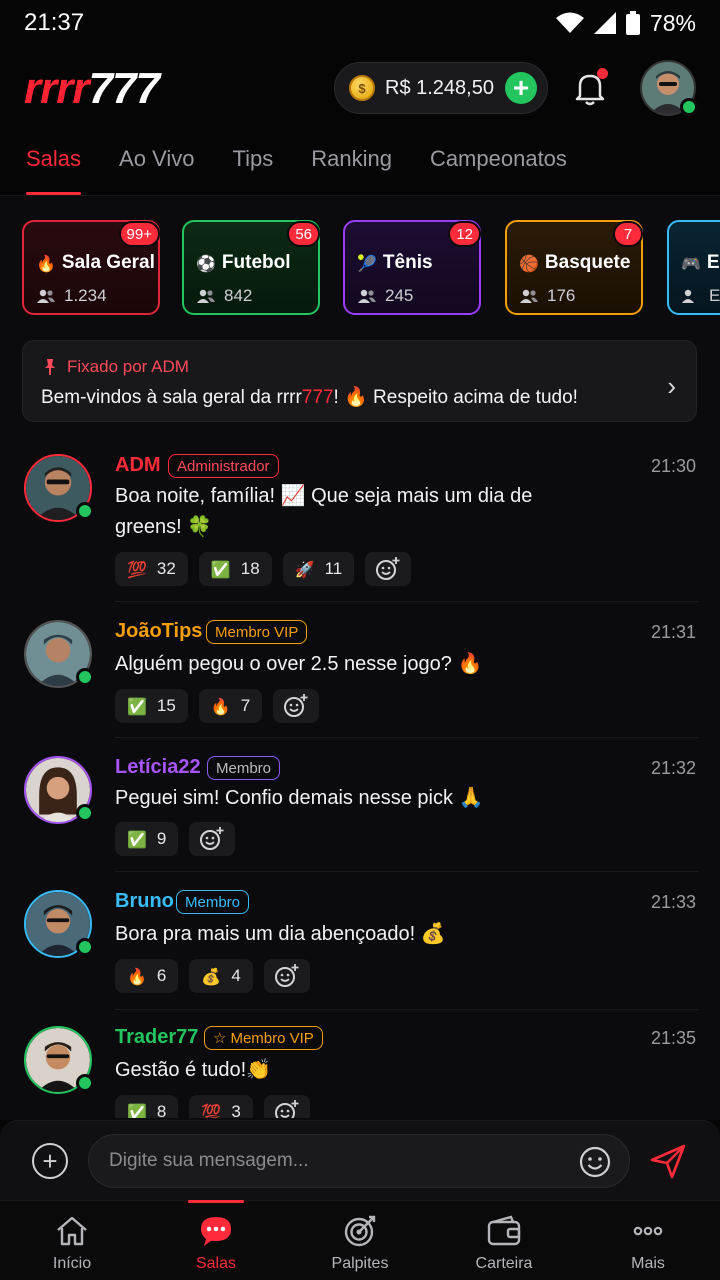  I want to click on room-card-sala-geral: 🔥 Sala Geral 1.234 99+, so click(91, 267).